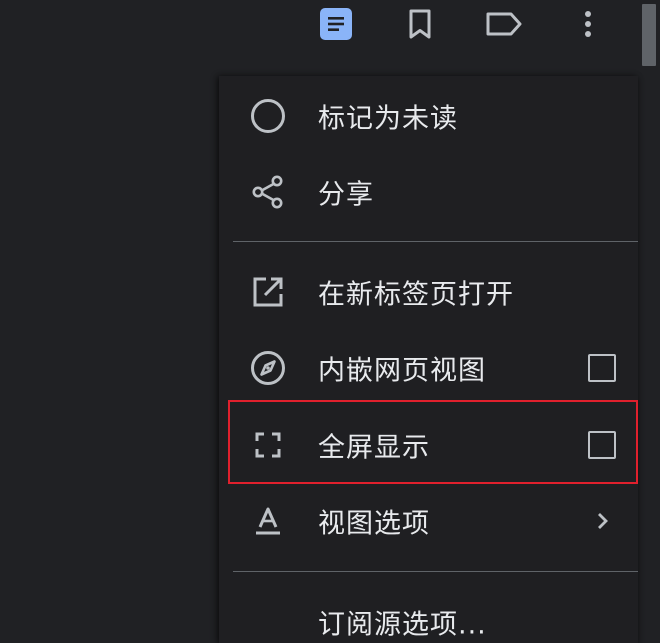 The height and width of the screenshot is (643, 660). I want to click on scrollbar, so click(649, 321).